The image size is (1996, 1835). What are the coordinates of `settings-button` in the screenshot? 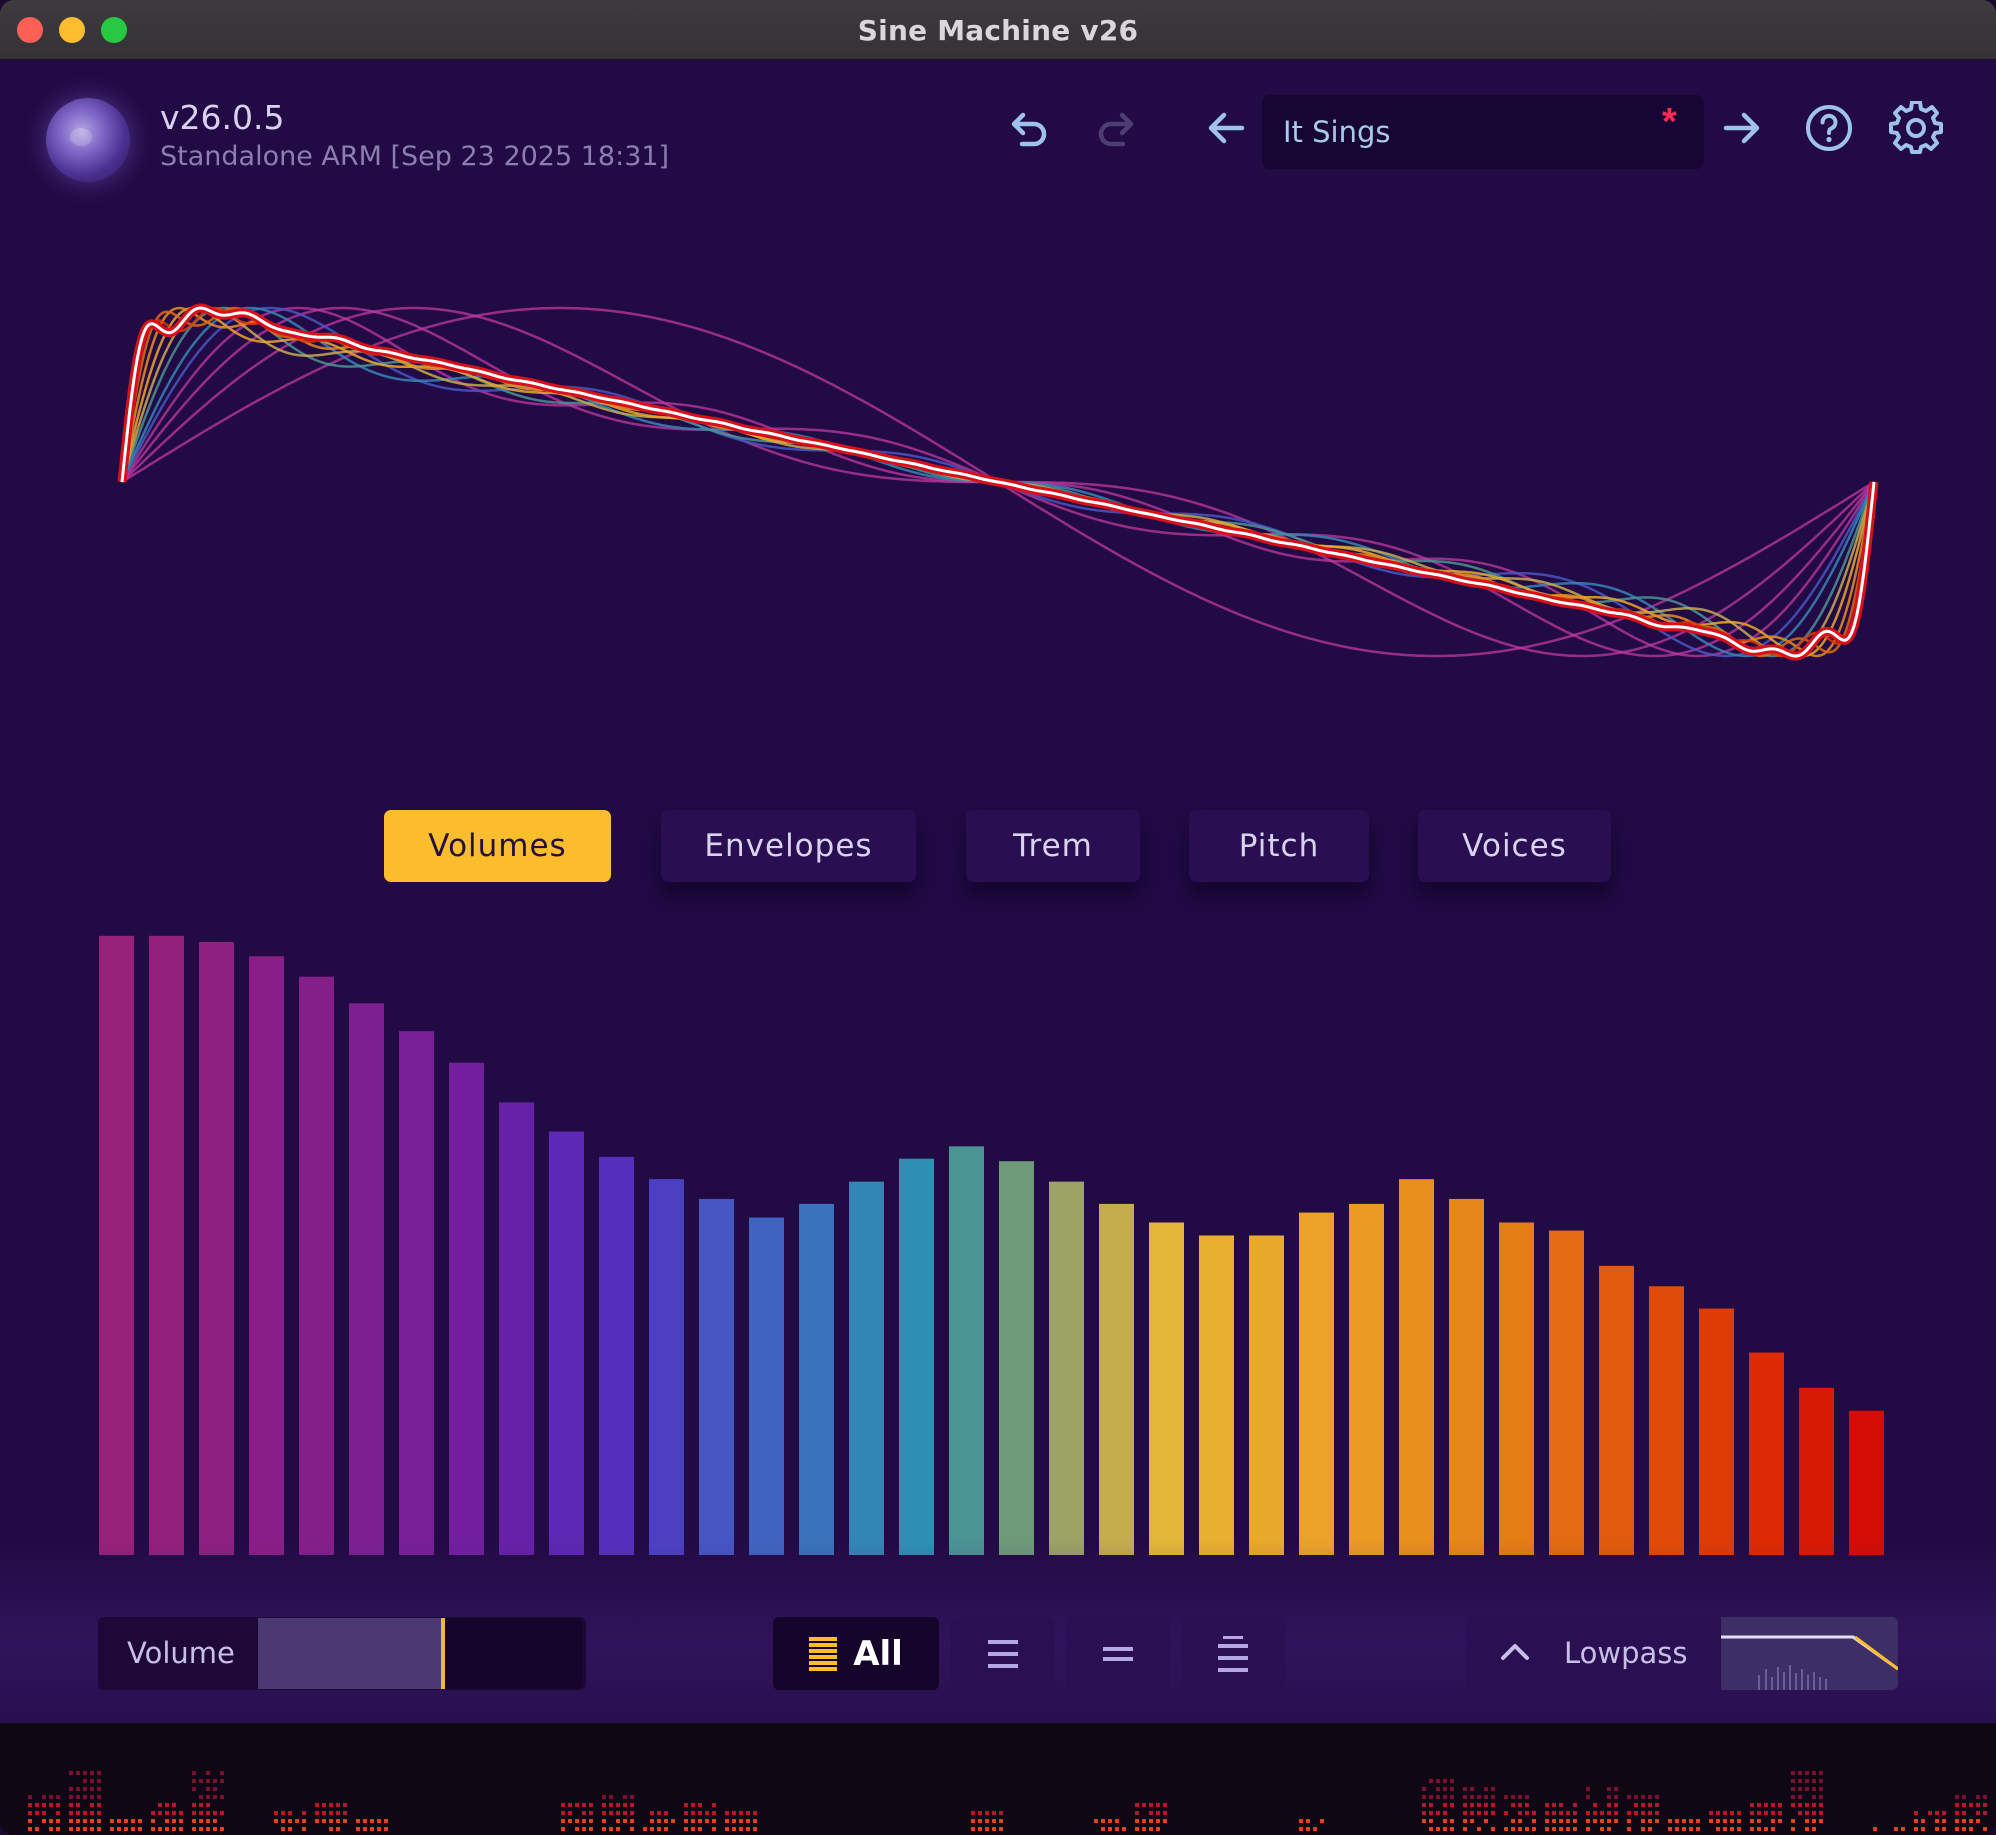 It's located at (1916, 128).